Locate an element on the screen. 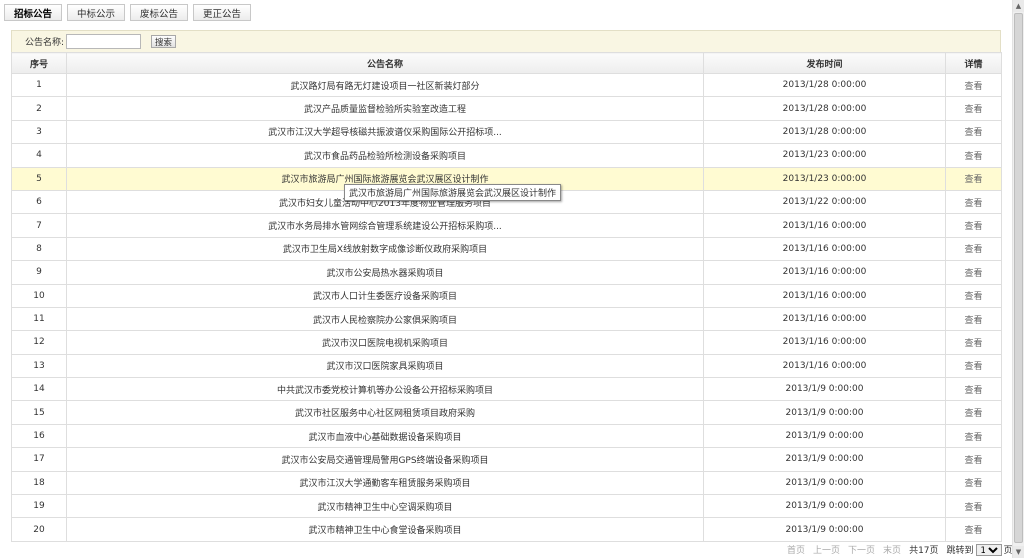 The image size is (1024, 558). row-seq: 3 is located at coordinates (39, 132).